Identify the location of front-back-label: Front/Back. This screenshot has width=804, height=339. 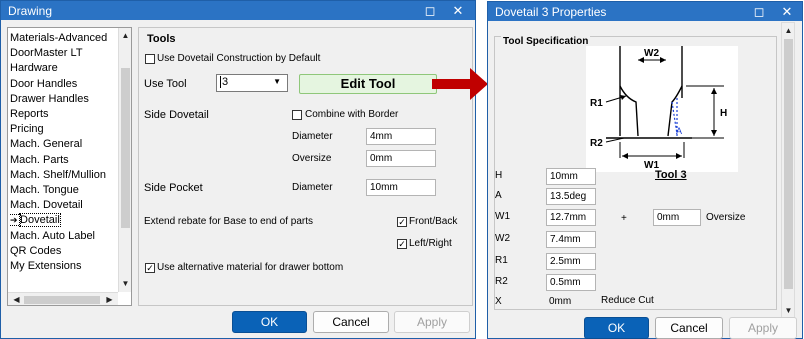
(433, 221).